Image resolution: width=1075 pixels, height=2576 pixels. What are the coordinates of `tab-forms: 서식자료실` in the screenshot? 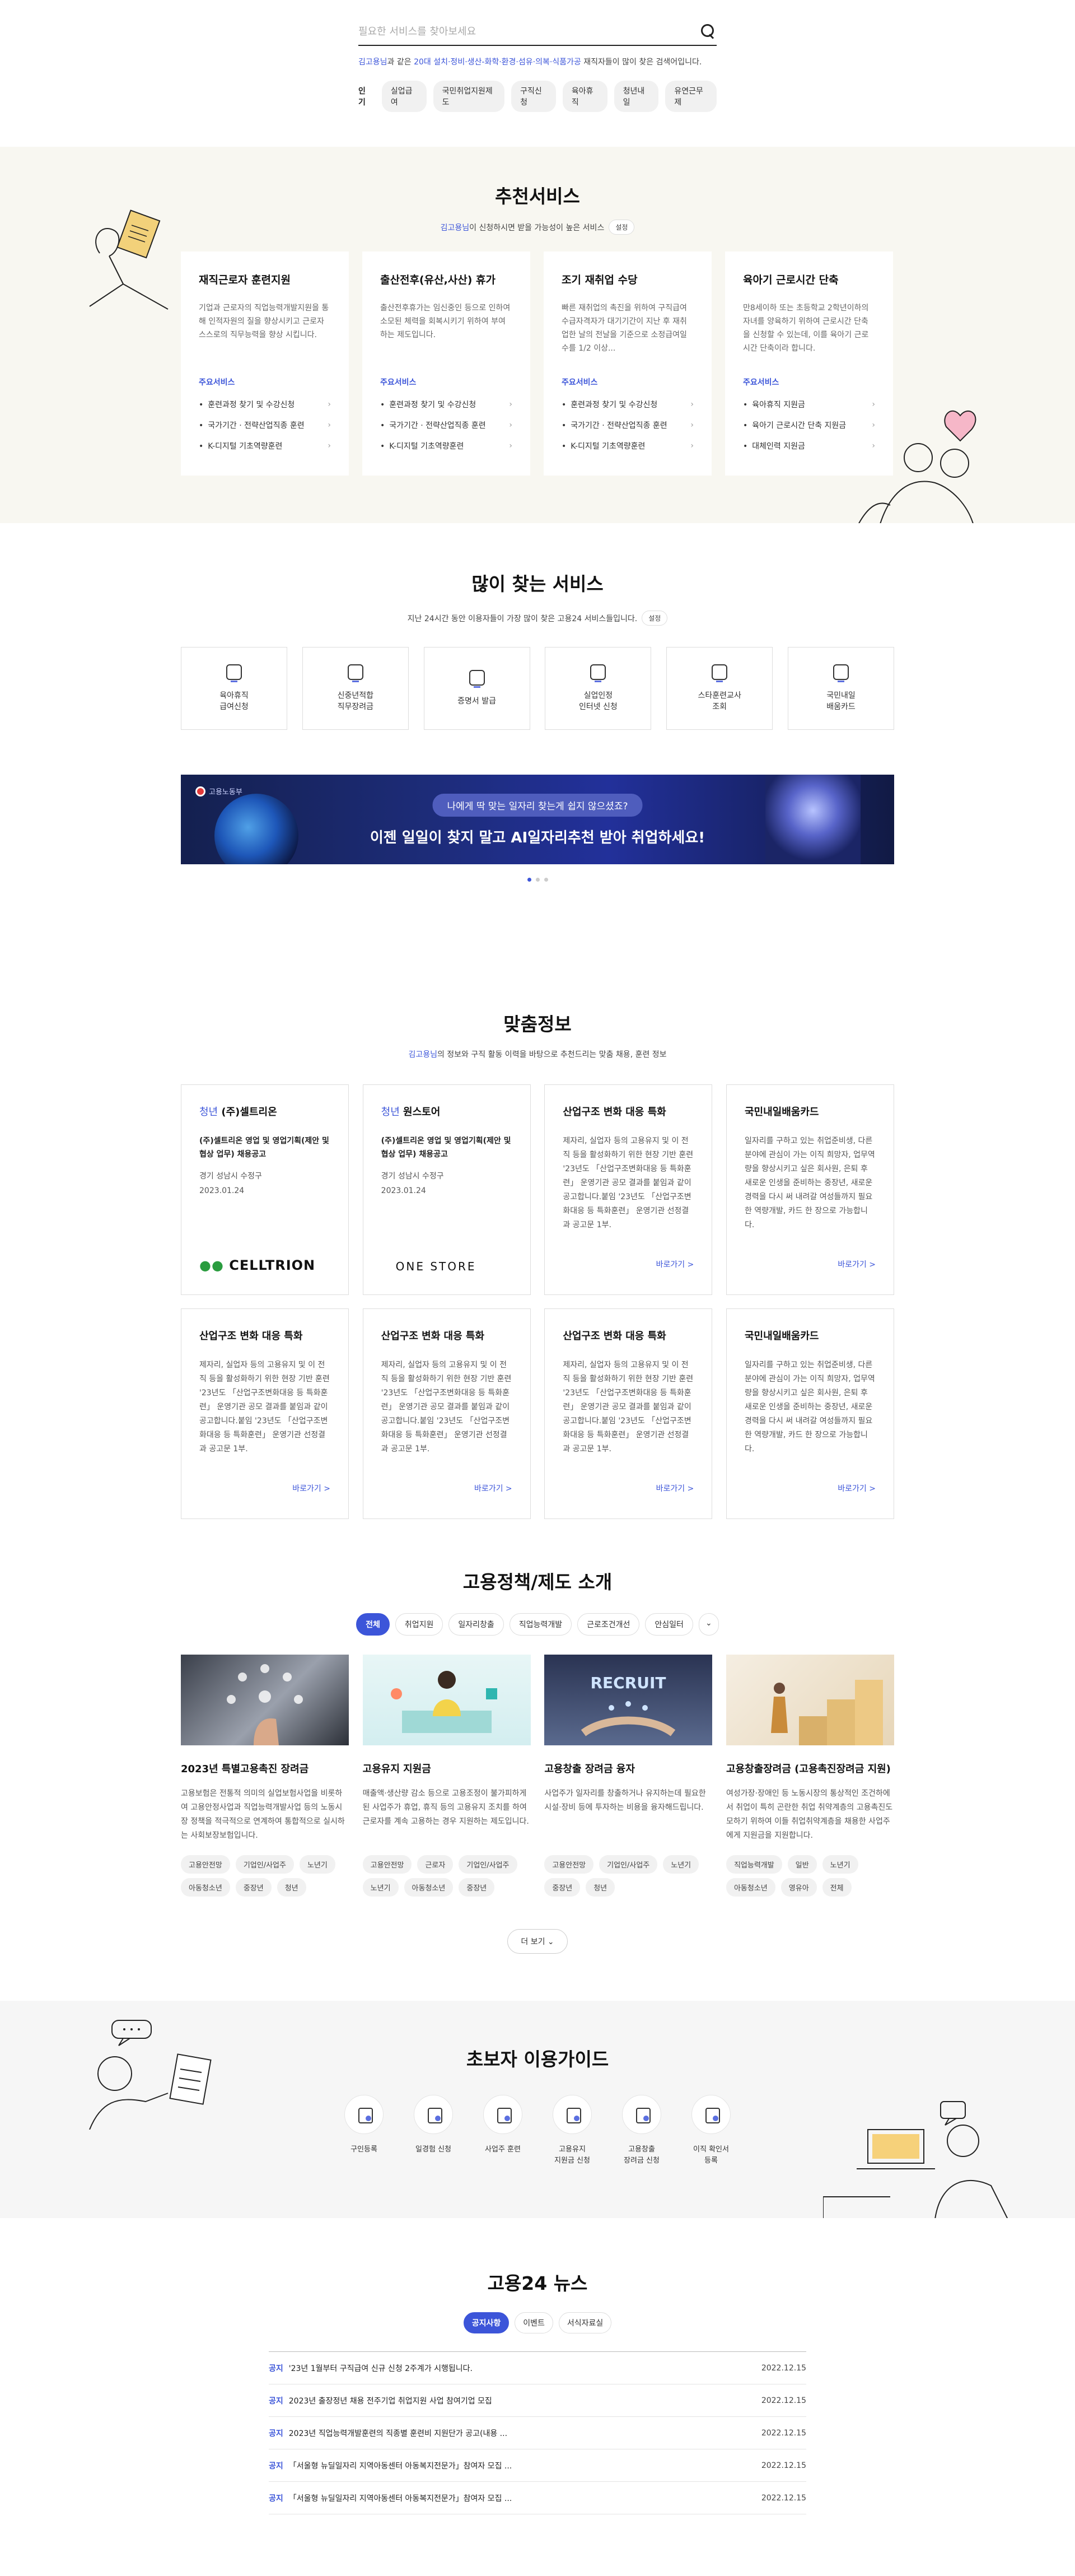 It's located at (585, 2322).